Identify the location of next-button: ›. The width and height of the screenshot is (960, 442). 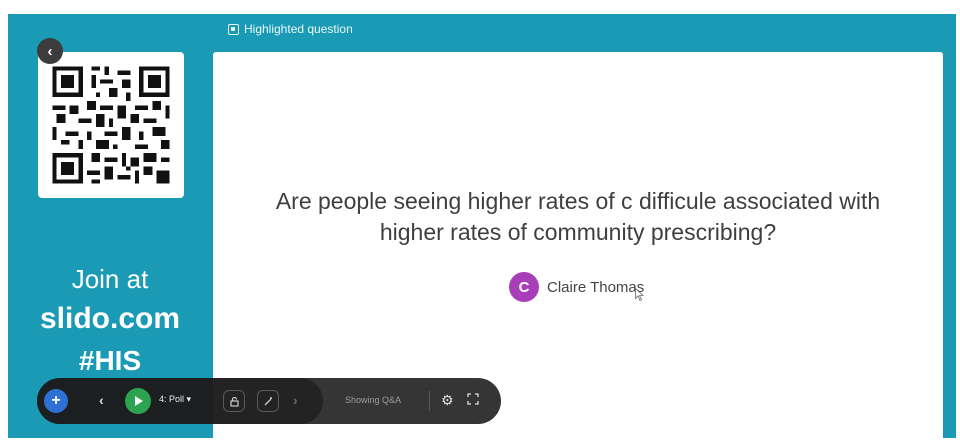
(295, 400).